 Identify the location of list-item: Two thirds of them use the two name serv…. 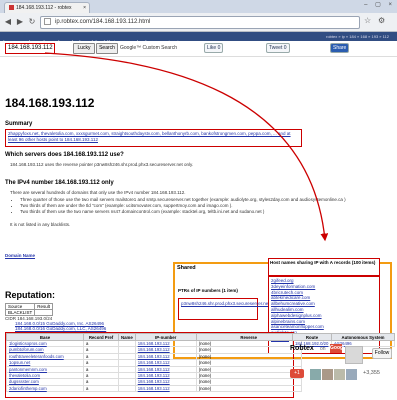
(197, 212).